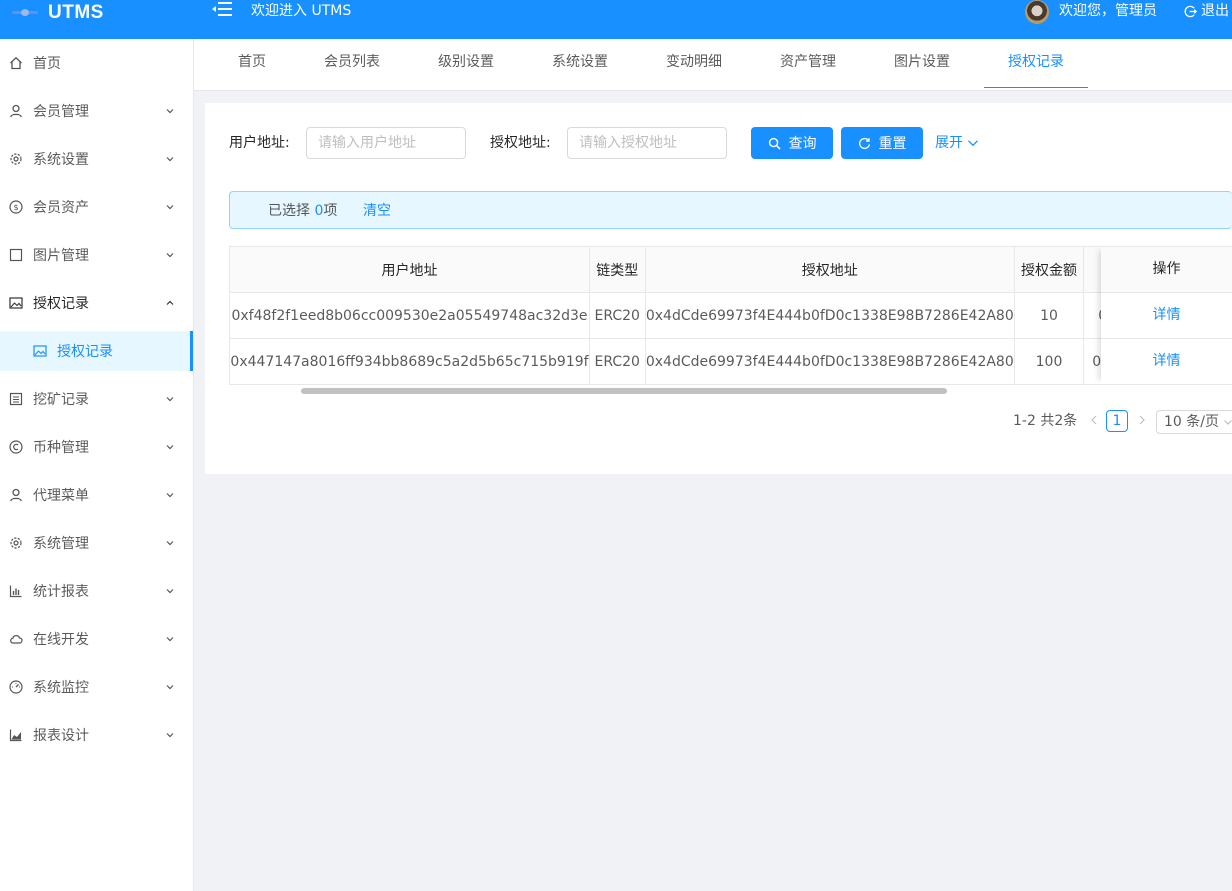  I want to click on avatar, so click(1037, 12).